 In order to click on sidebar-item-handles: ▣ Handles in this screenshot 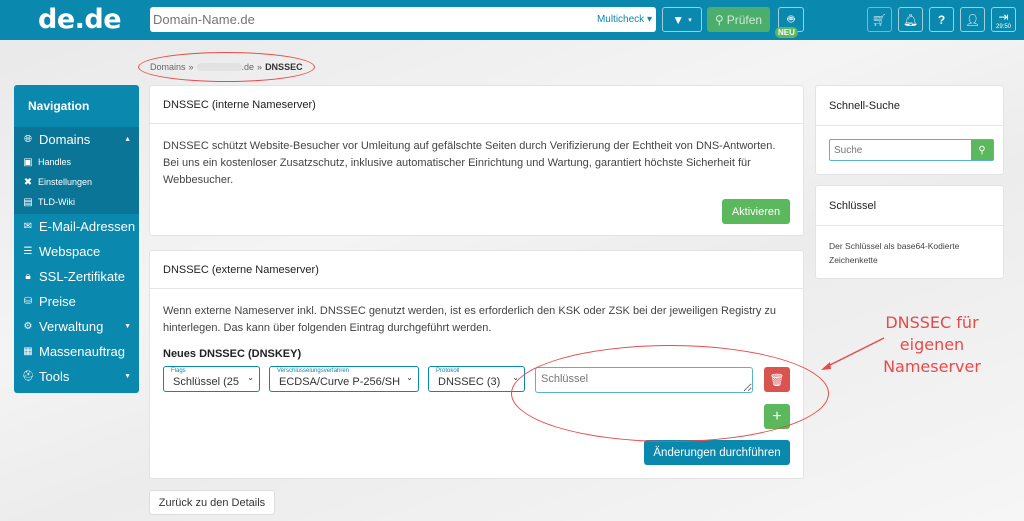, I will do `click(76, 162)`.